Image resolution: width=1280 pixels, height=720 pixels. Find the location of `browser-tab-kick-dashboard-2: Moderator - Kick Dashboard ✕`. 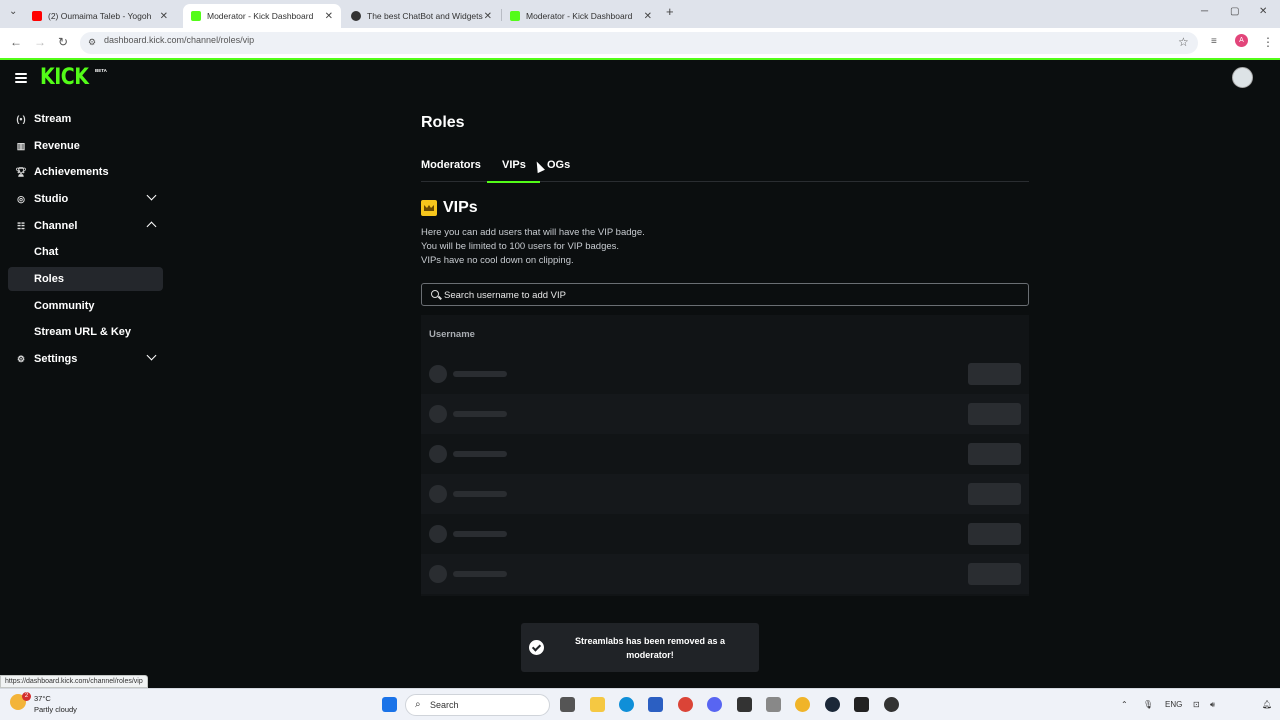

browser-tab-kick-dashboard-2: Moderator - Kick Dashboard ✕ is located at coordinates (581, 16).